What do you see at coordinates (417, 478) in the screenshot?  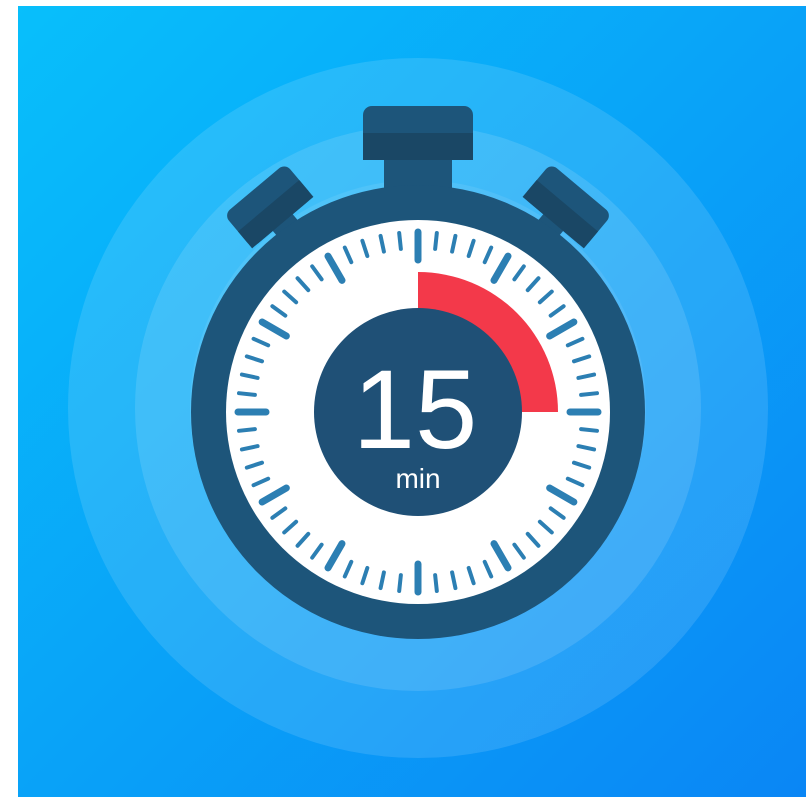 I see `timer-unit-text: min` at bounding box center [417, 478].